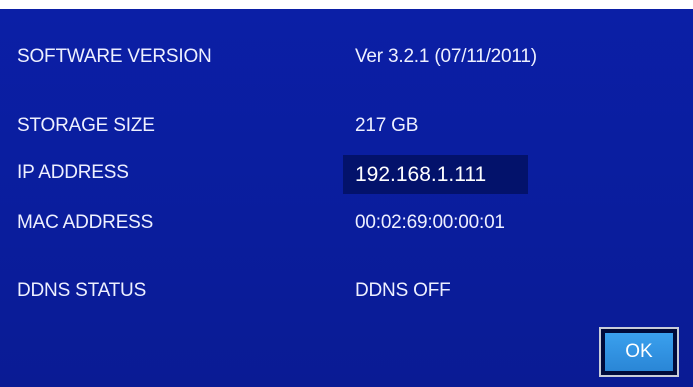 The image size is (693, 387). What do you see at coordinates (346, 126) in the screenshot?
I see `storage-size-row: STORAGE SIZE 217 GB` at bounding box center [346, 126].